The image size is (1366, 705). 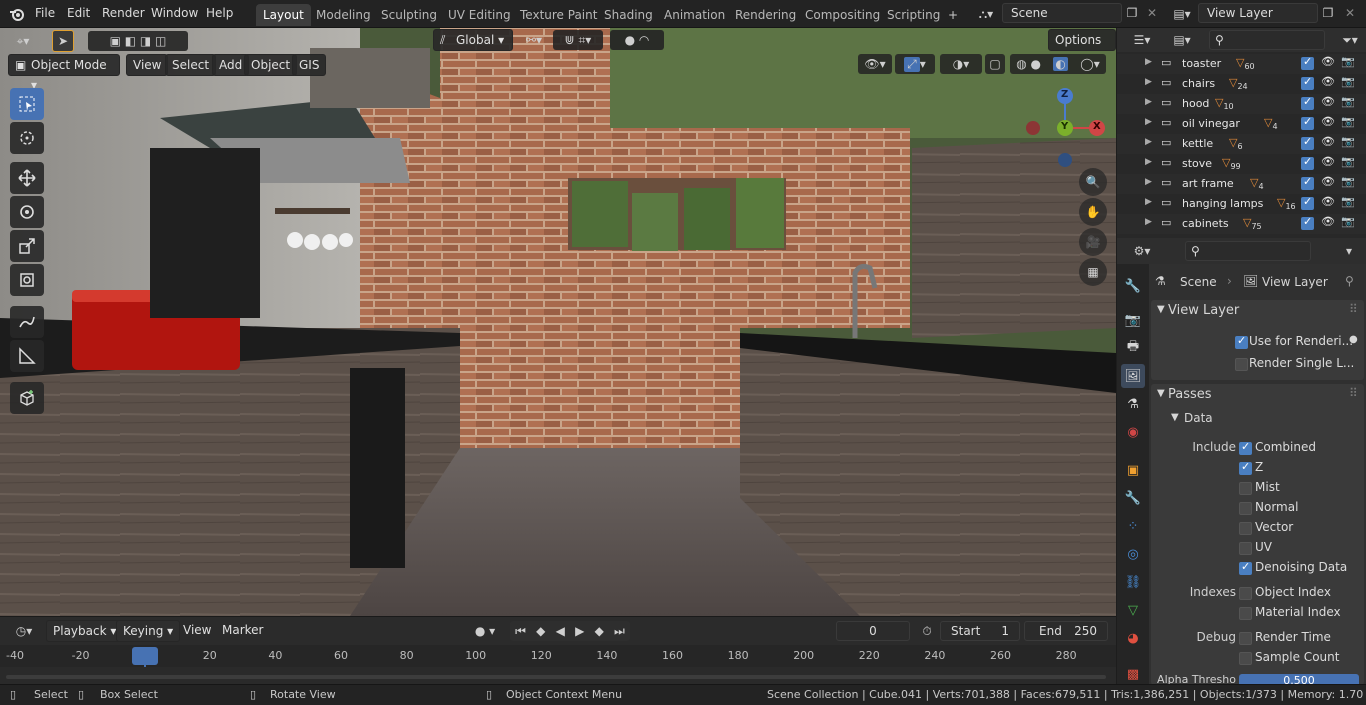 I want to click on perspective-grid-icon: ▦, so click(x=1093, y=272).